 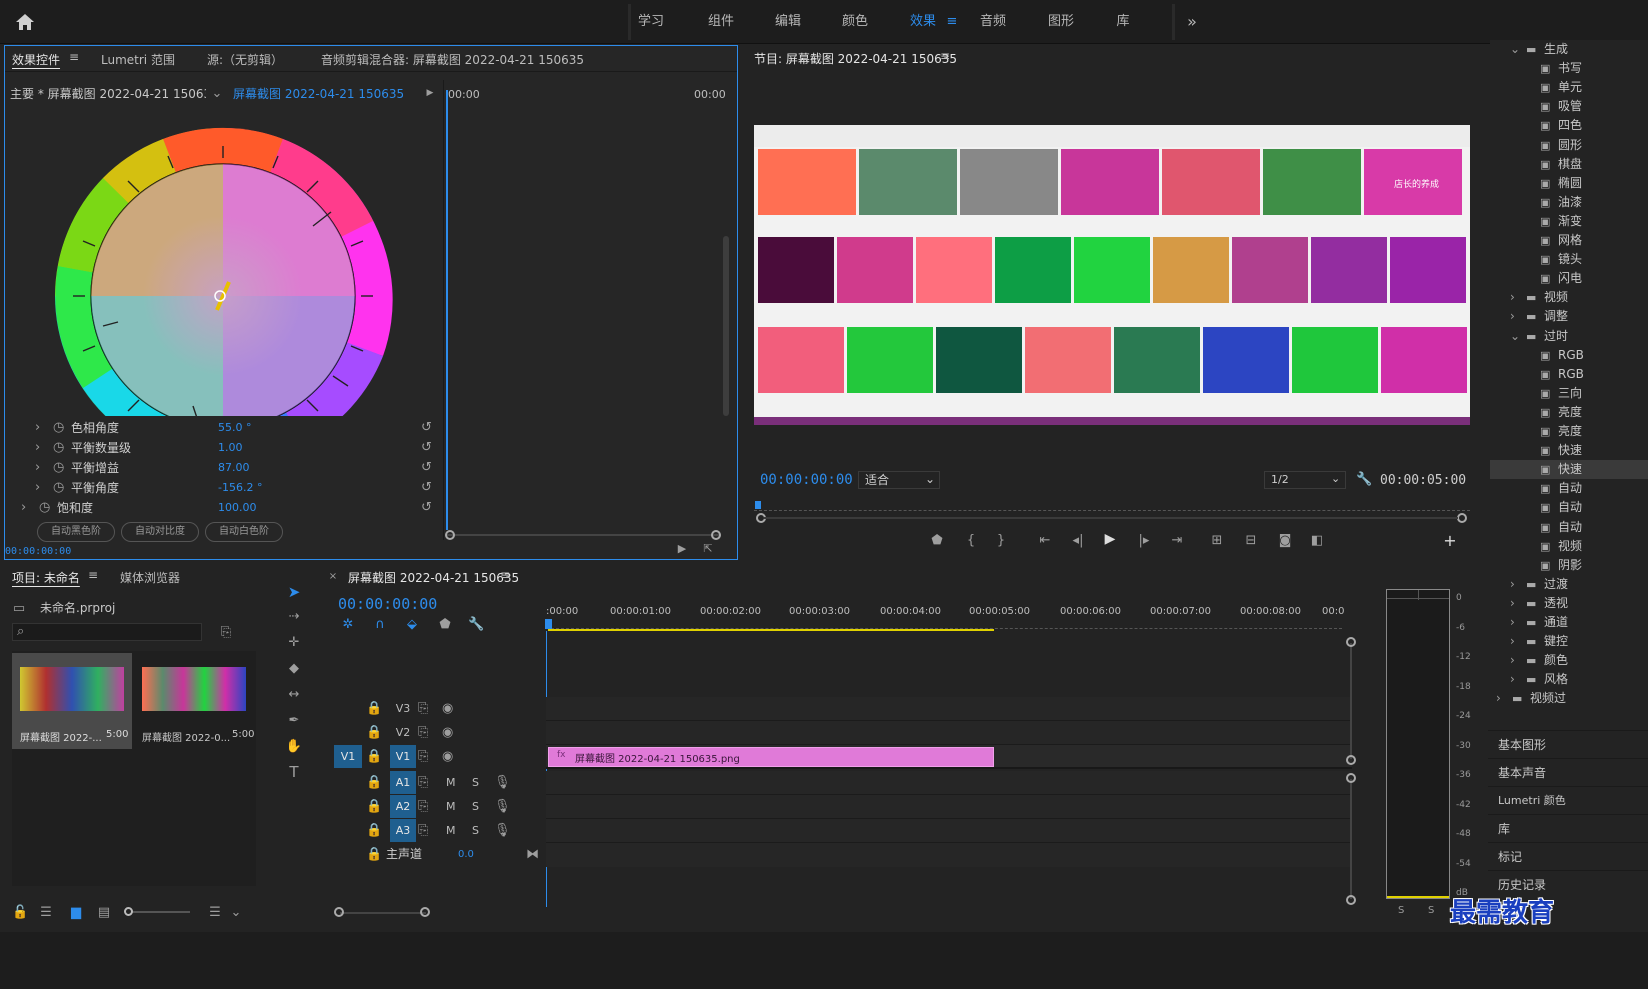 What do you see at coordinates (1112, 275) in the screenshot?
I see `program-video: 店长的养成` at bounding box center [1112, 275].